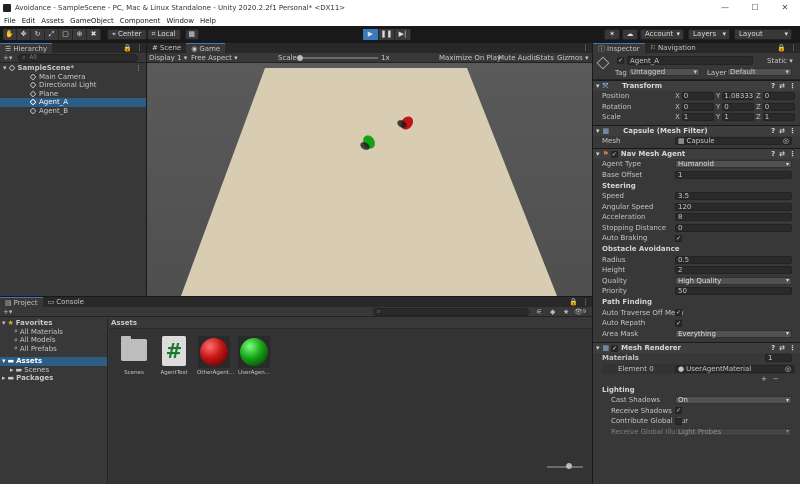  I want to click on maximize-on-play-toggle: Maximize On Play, so click(470, 58).